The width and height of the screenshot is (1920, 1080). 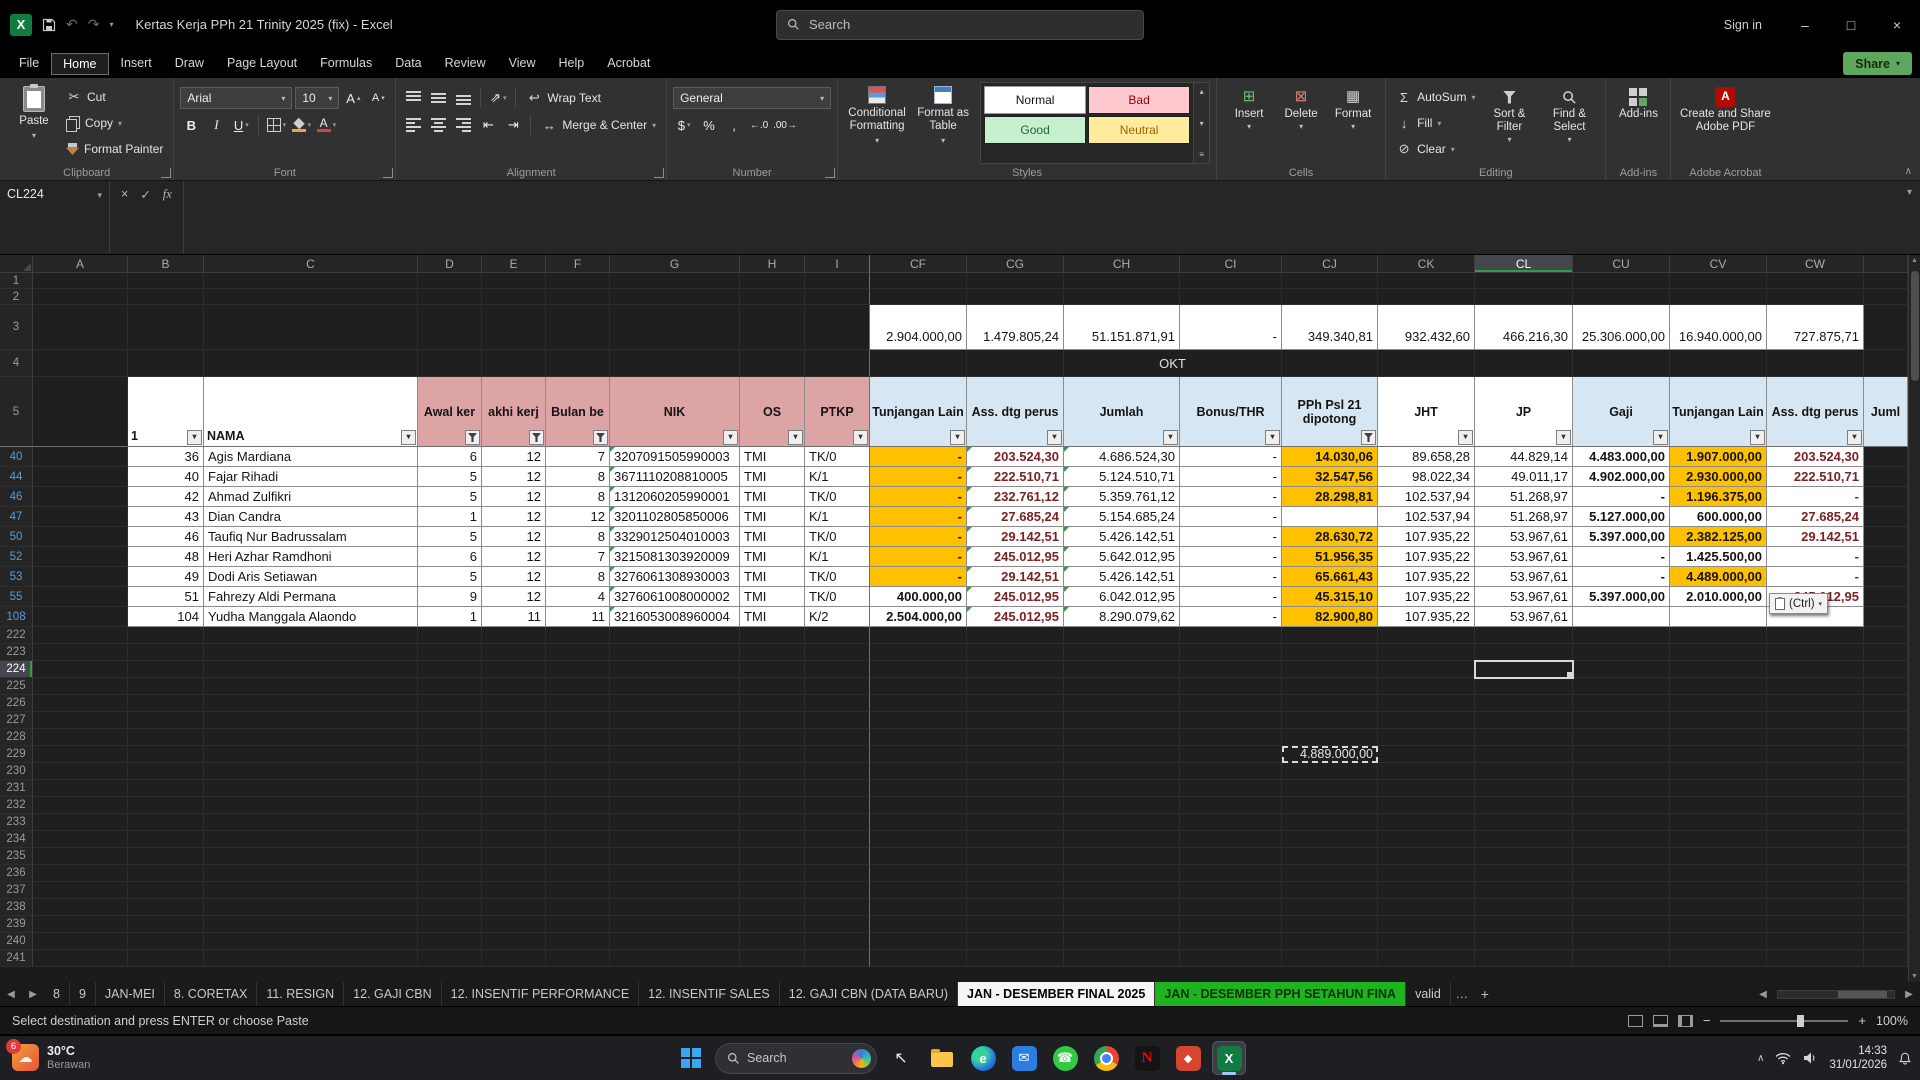 What do you see at coordinates (1621, 497) in the screenshot?
I see `cell-CU46: -` at bounding box center [1621, 497].